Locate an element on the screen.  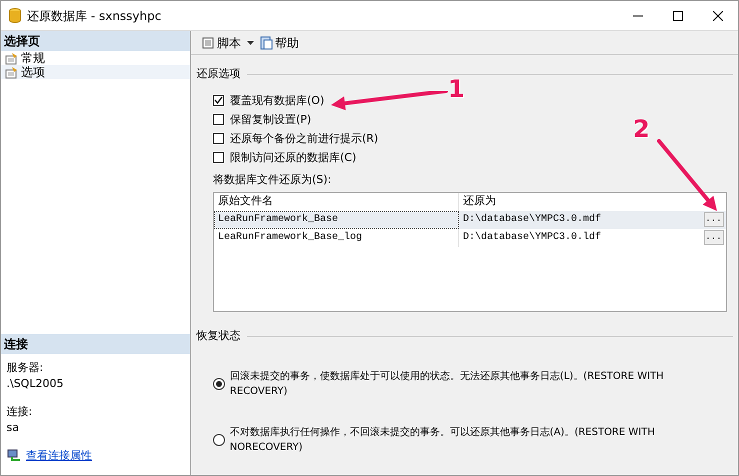
pane-header: 选择页 is located at coordinates (95, 41).